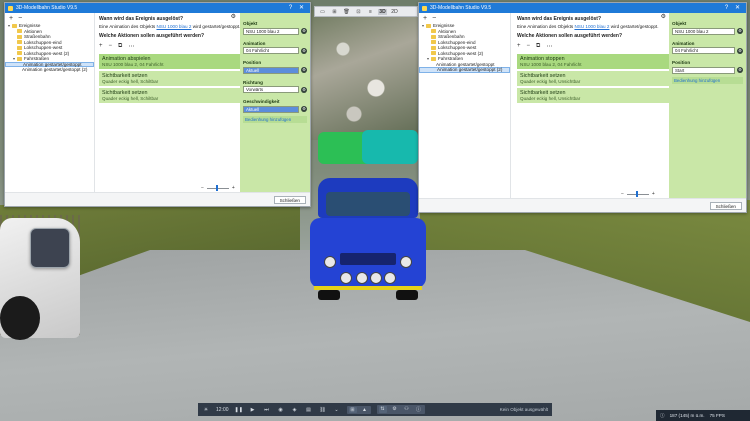  Describe the element at coordinates (444, 26) in the screenshot. I see `tree-item-label: Ereignisse` at that location.